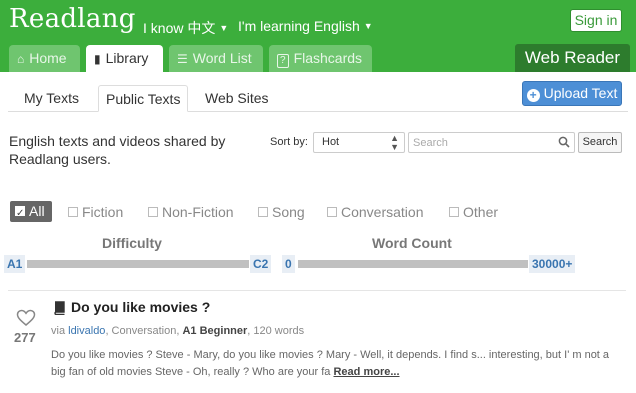 The width and height of the screenshot is (636, 393). I want to click on filter-label: Non-Fiction, so click(198, 212).